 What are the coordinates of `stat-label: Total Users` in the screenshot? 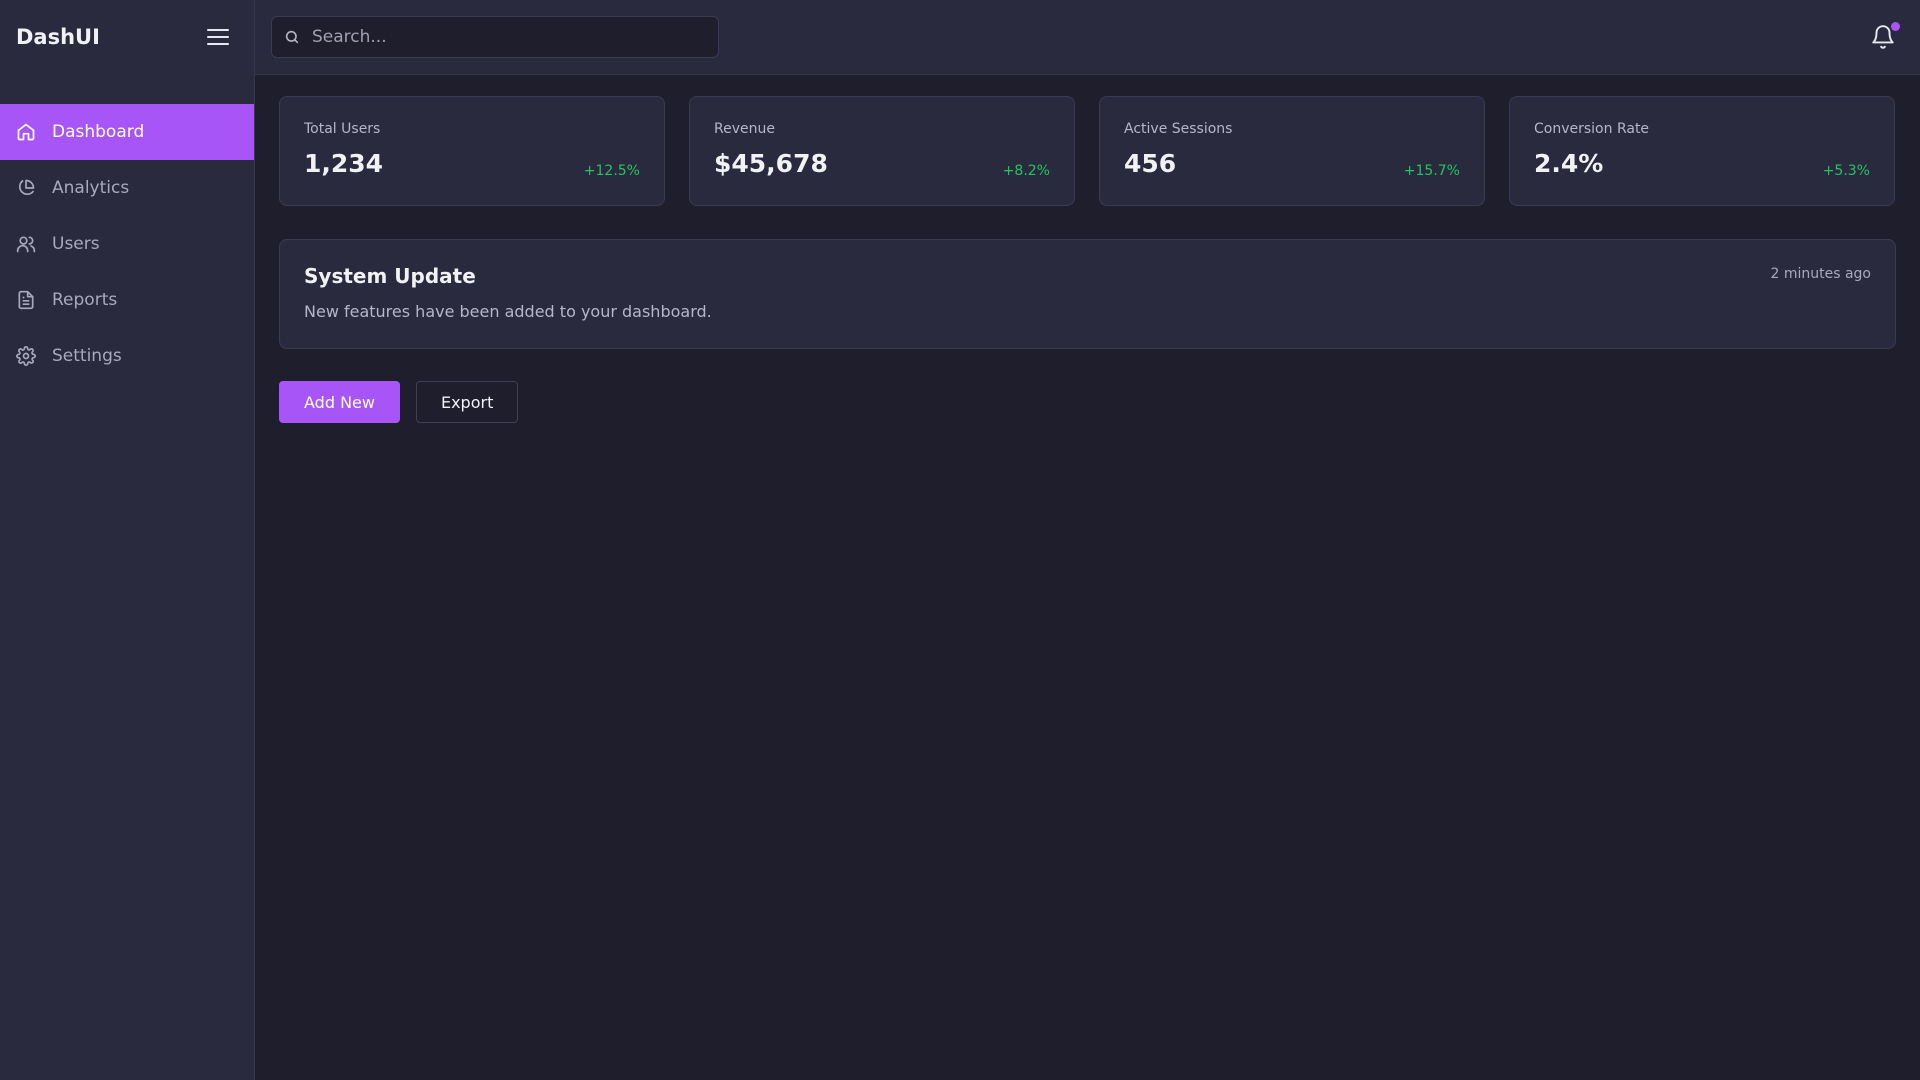 It's located at (342, 129).